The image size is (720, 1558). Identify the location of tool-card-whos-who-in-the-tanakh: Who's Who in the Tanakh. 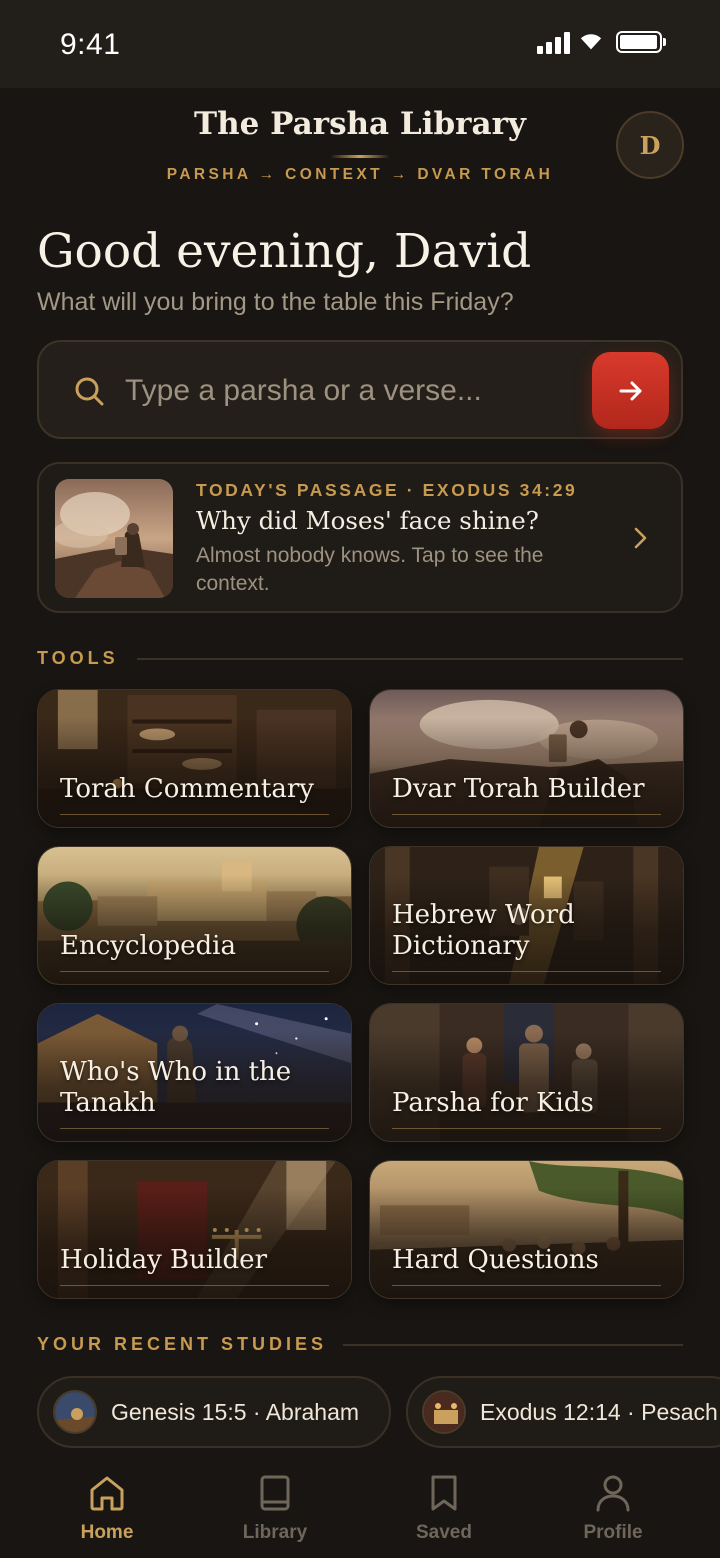
(194, 1072).